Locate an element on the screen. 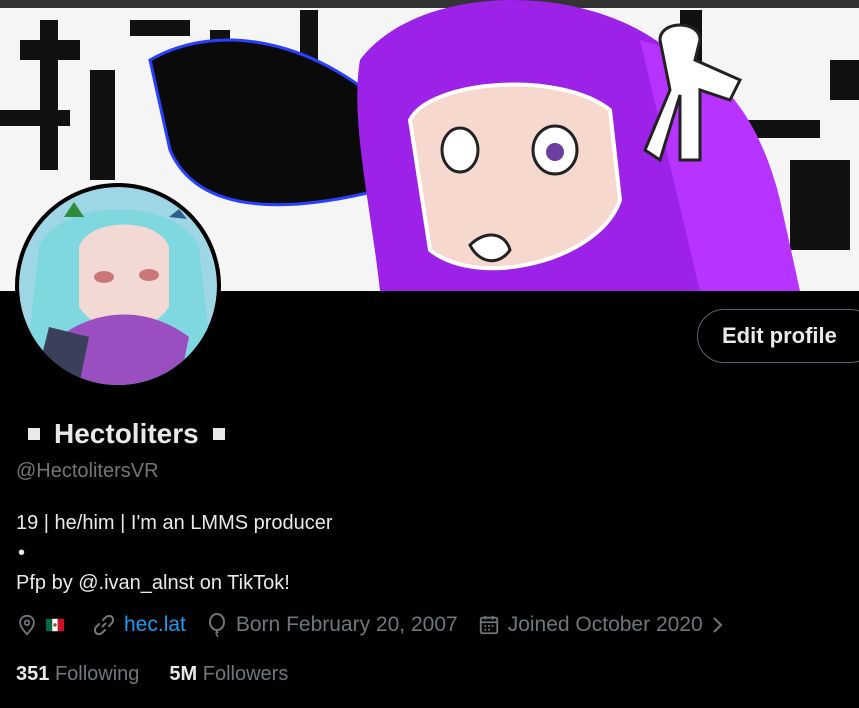 The height and width of the screenshot is (708, 859). display-name-row: Hectoliters is located at coordinates (126, 434).